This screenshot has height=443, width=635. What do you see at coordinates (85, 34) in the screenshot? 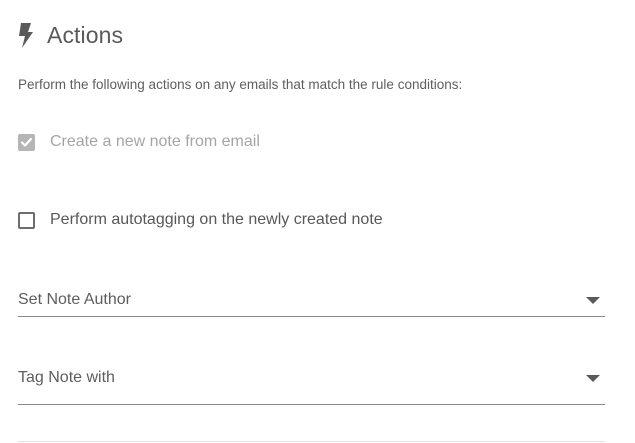
I see `section-title: Actions` at bounding box center [85, 34].